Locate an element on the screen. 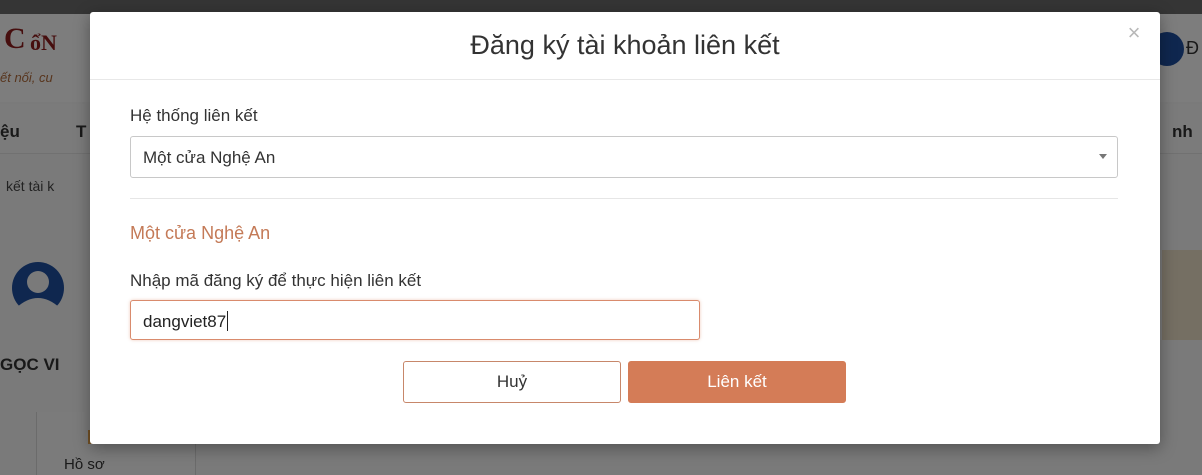 The image size is (1202, 475). modal-title: Đăng ký tài khoản liên kết is located at coordinates (625, 45).